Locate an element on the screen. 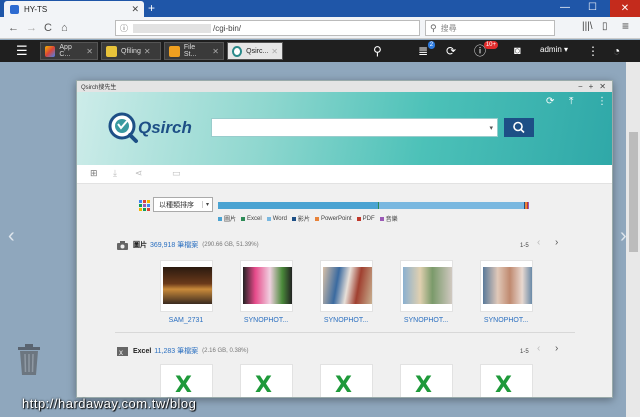  section-count-link: 11,283 筆檔案 is located at coordinates (176, 351).